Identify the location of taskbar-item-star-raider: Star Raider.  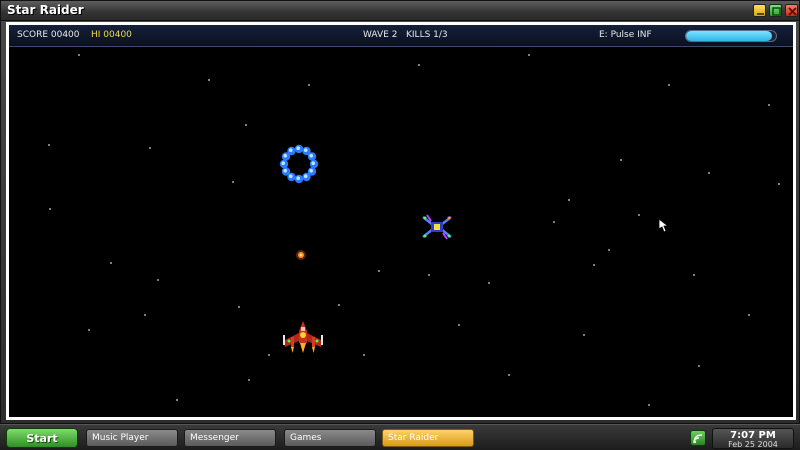
(428, 438).